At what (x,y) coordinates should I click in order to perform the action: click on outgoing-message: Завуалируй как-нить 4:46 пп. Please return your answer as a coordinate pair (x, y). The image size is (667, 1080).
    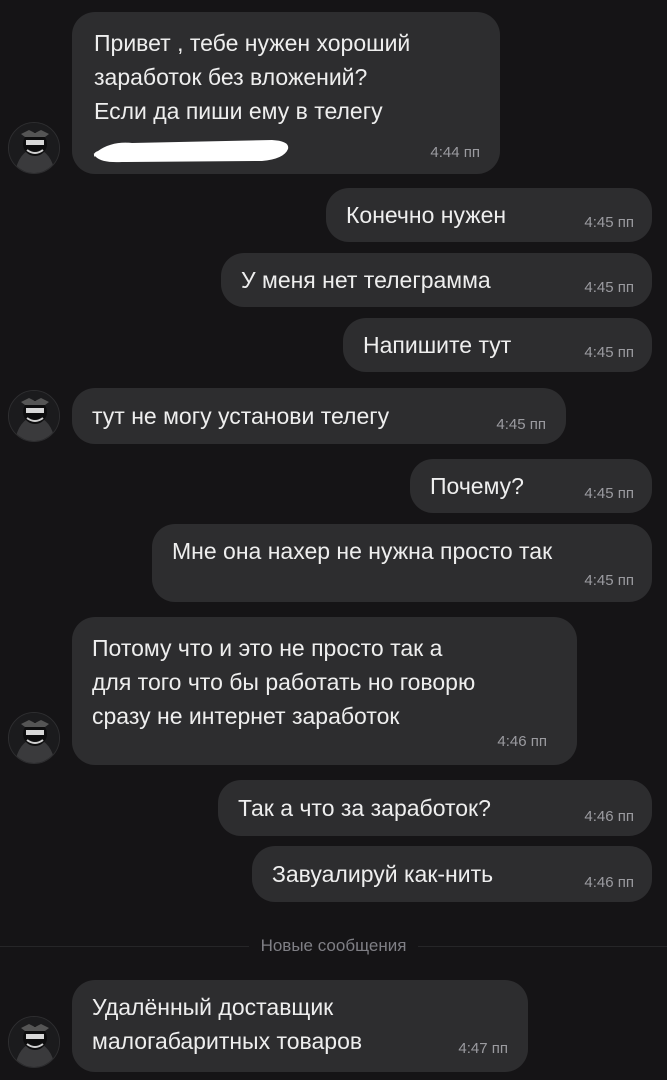
    Looking at the image, I should click on (452, 874).